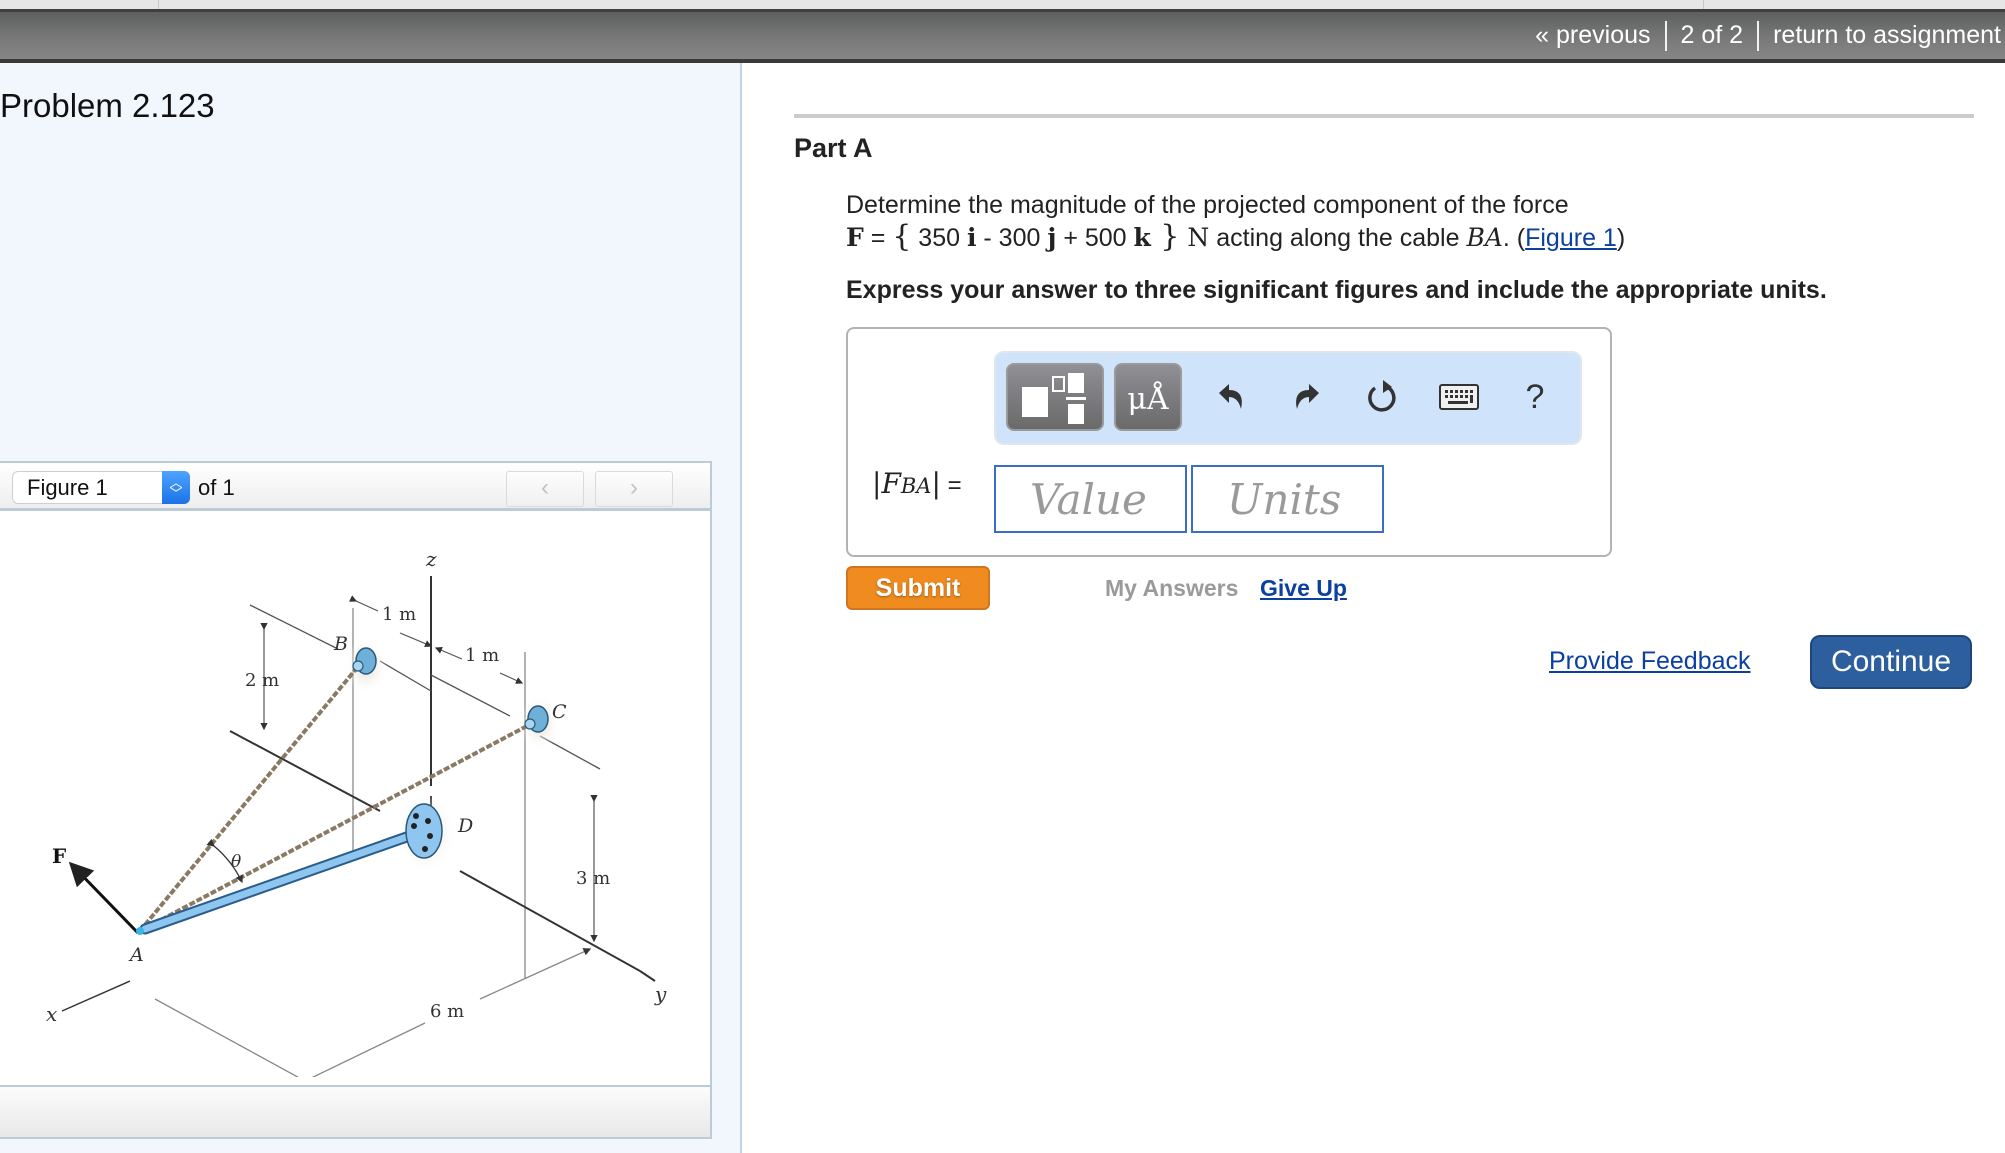 The image size is (2005, 1153). What do you see at coordinates (59, 856) in the screenshot?
I see `label-f: F` at bounding box center [59, 856].